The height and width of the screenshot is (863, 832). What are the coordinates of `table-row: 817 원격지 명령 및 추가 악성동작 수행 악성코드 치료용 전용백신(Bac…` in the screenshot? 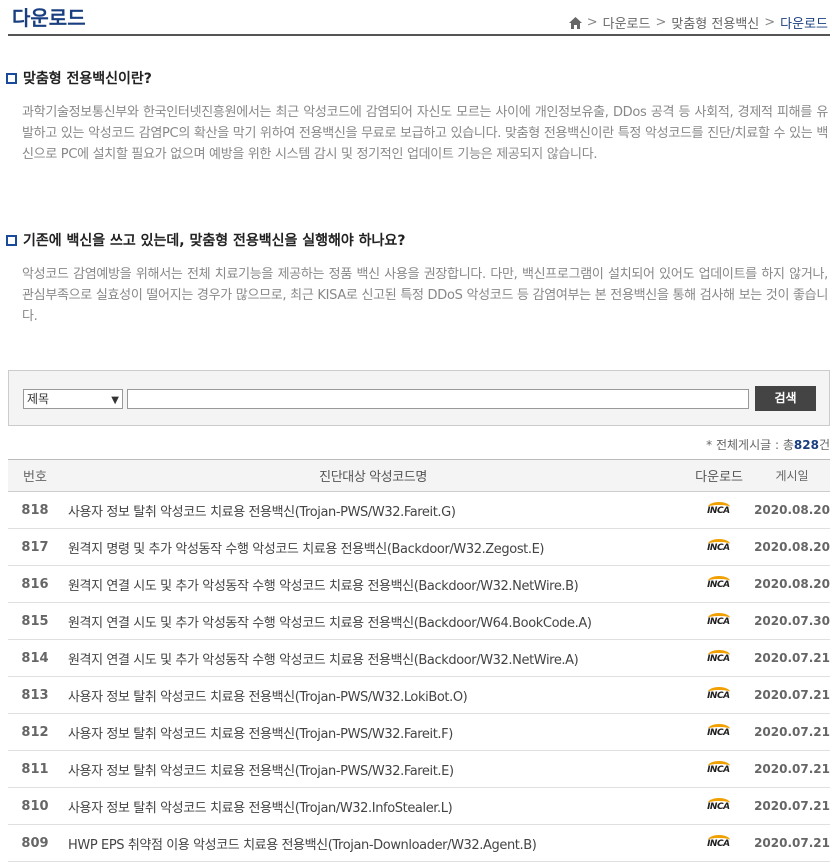 It's located at (419, 547).